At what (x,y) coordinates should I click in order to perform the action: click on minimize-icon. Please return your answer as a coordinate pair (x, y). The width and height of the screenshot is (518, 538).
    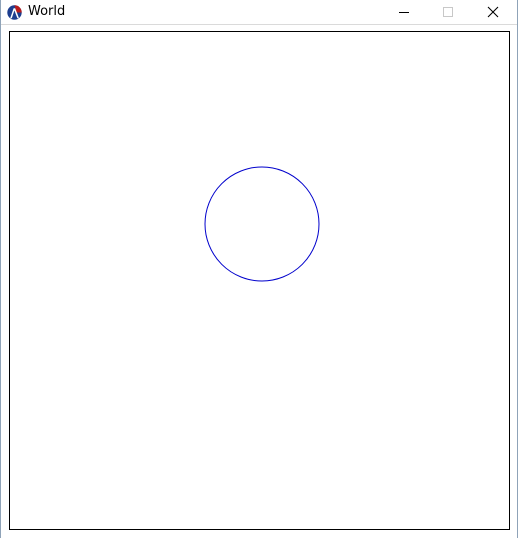
    Looking at the image, I should click on (404, 12).